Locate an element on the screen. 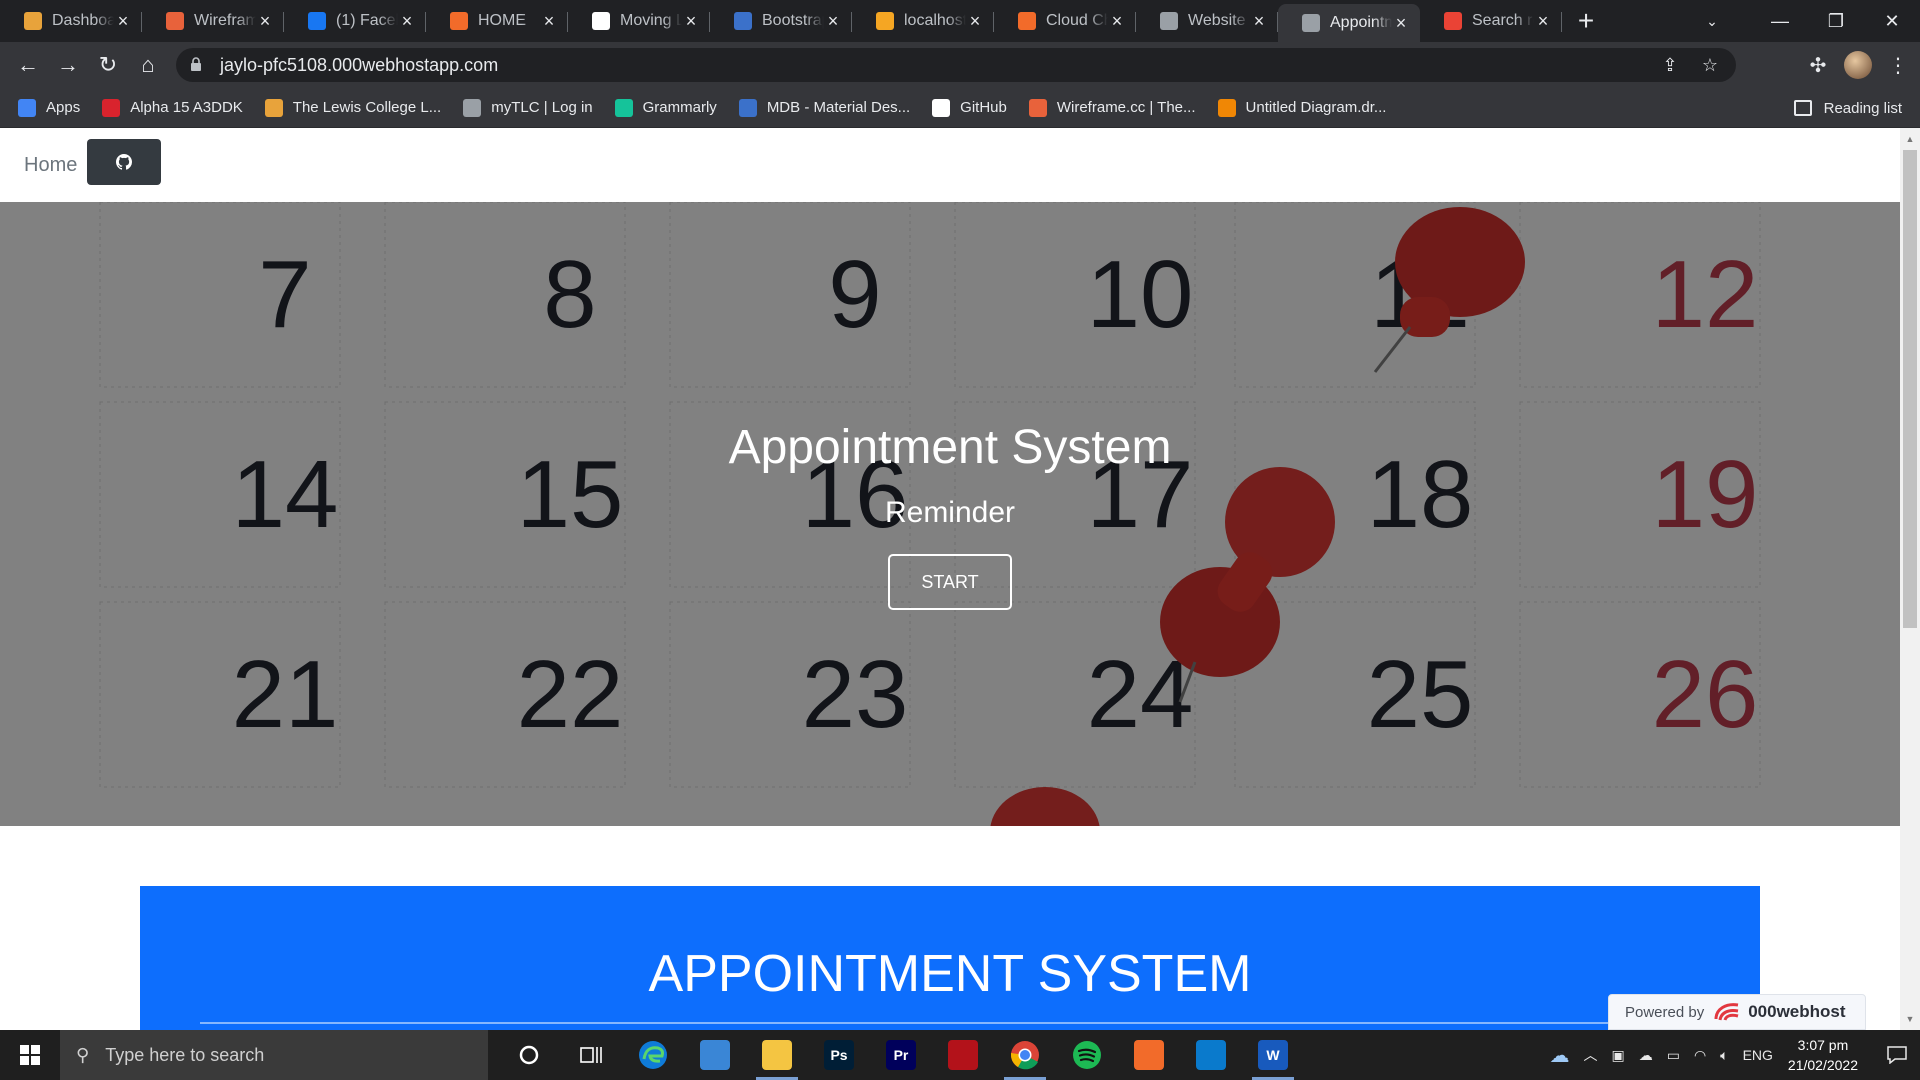  address-bar: jaylo-pfc5108.000webhostapp.com ⇪ ☆ is located at coordinates (956, 65).